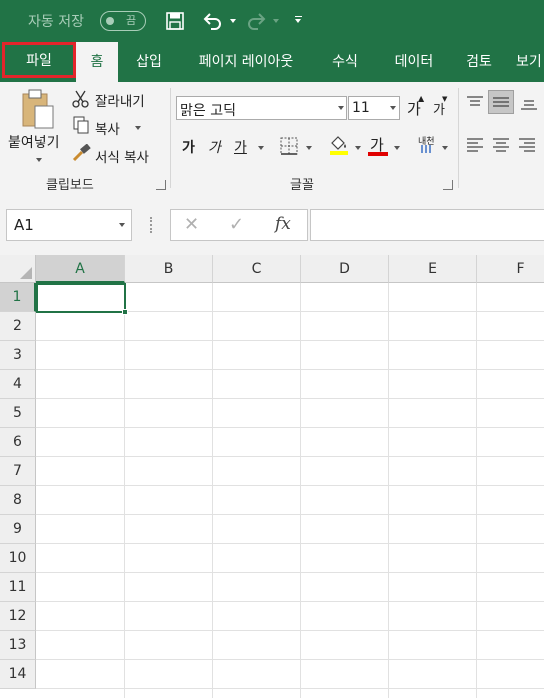  Describe the element at coordinates (233, 21) in the screenshot. I see `undo-dropdown-icon` at that location.